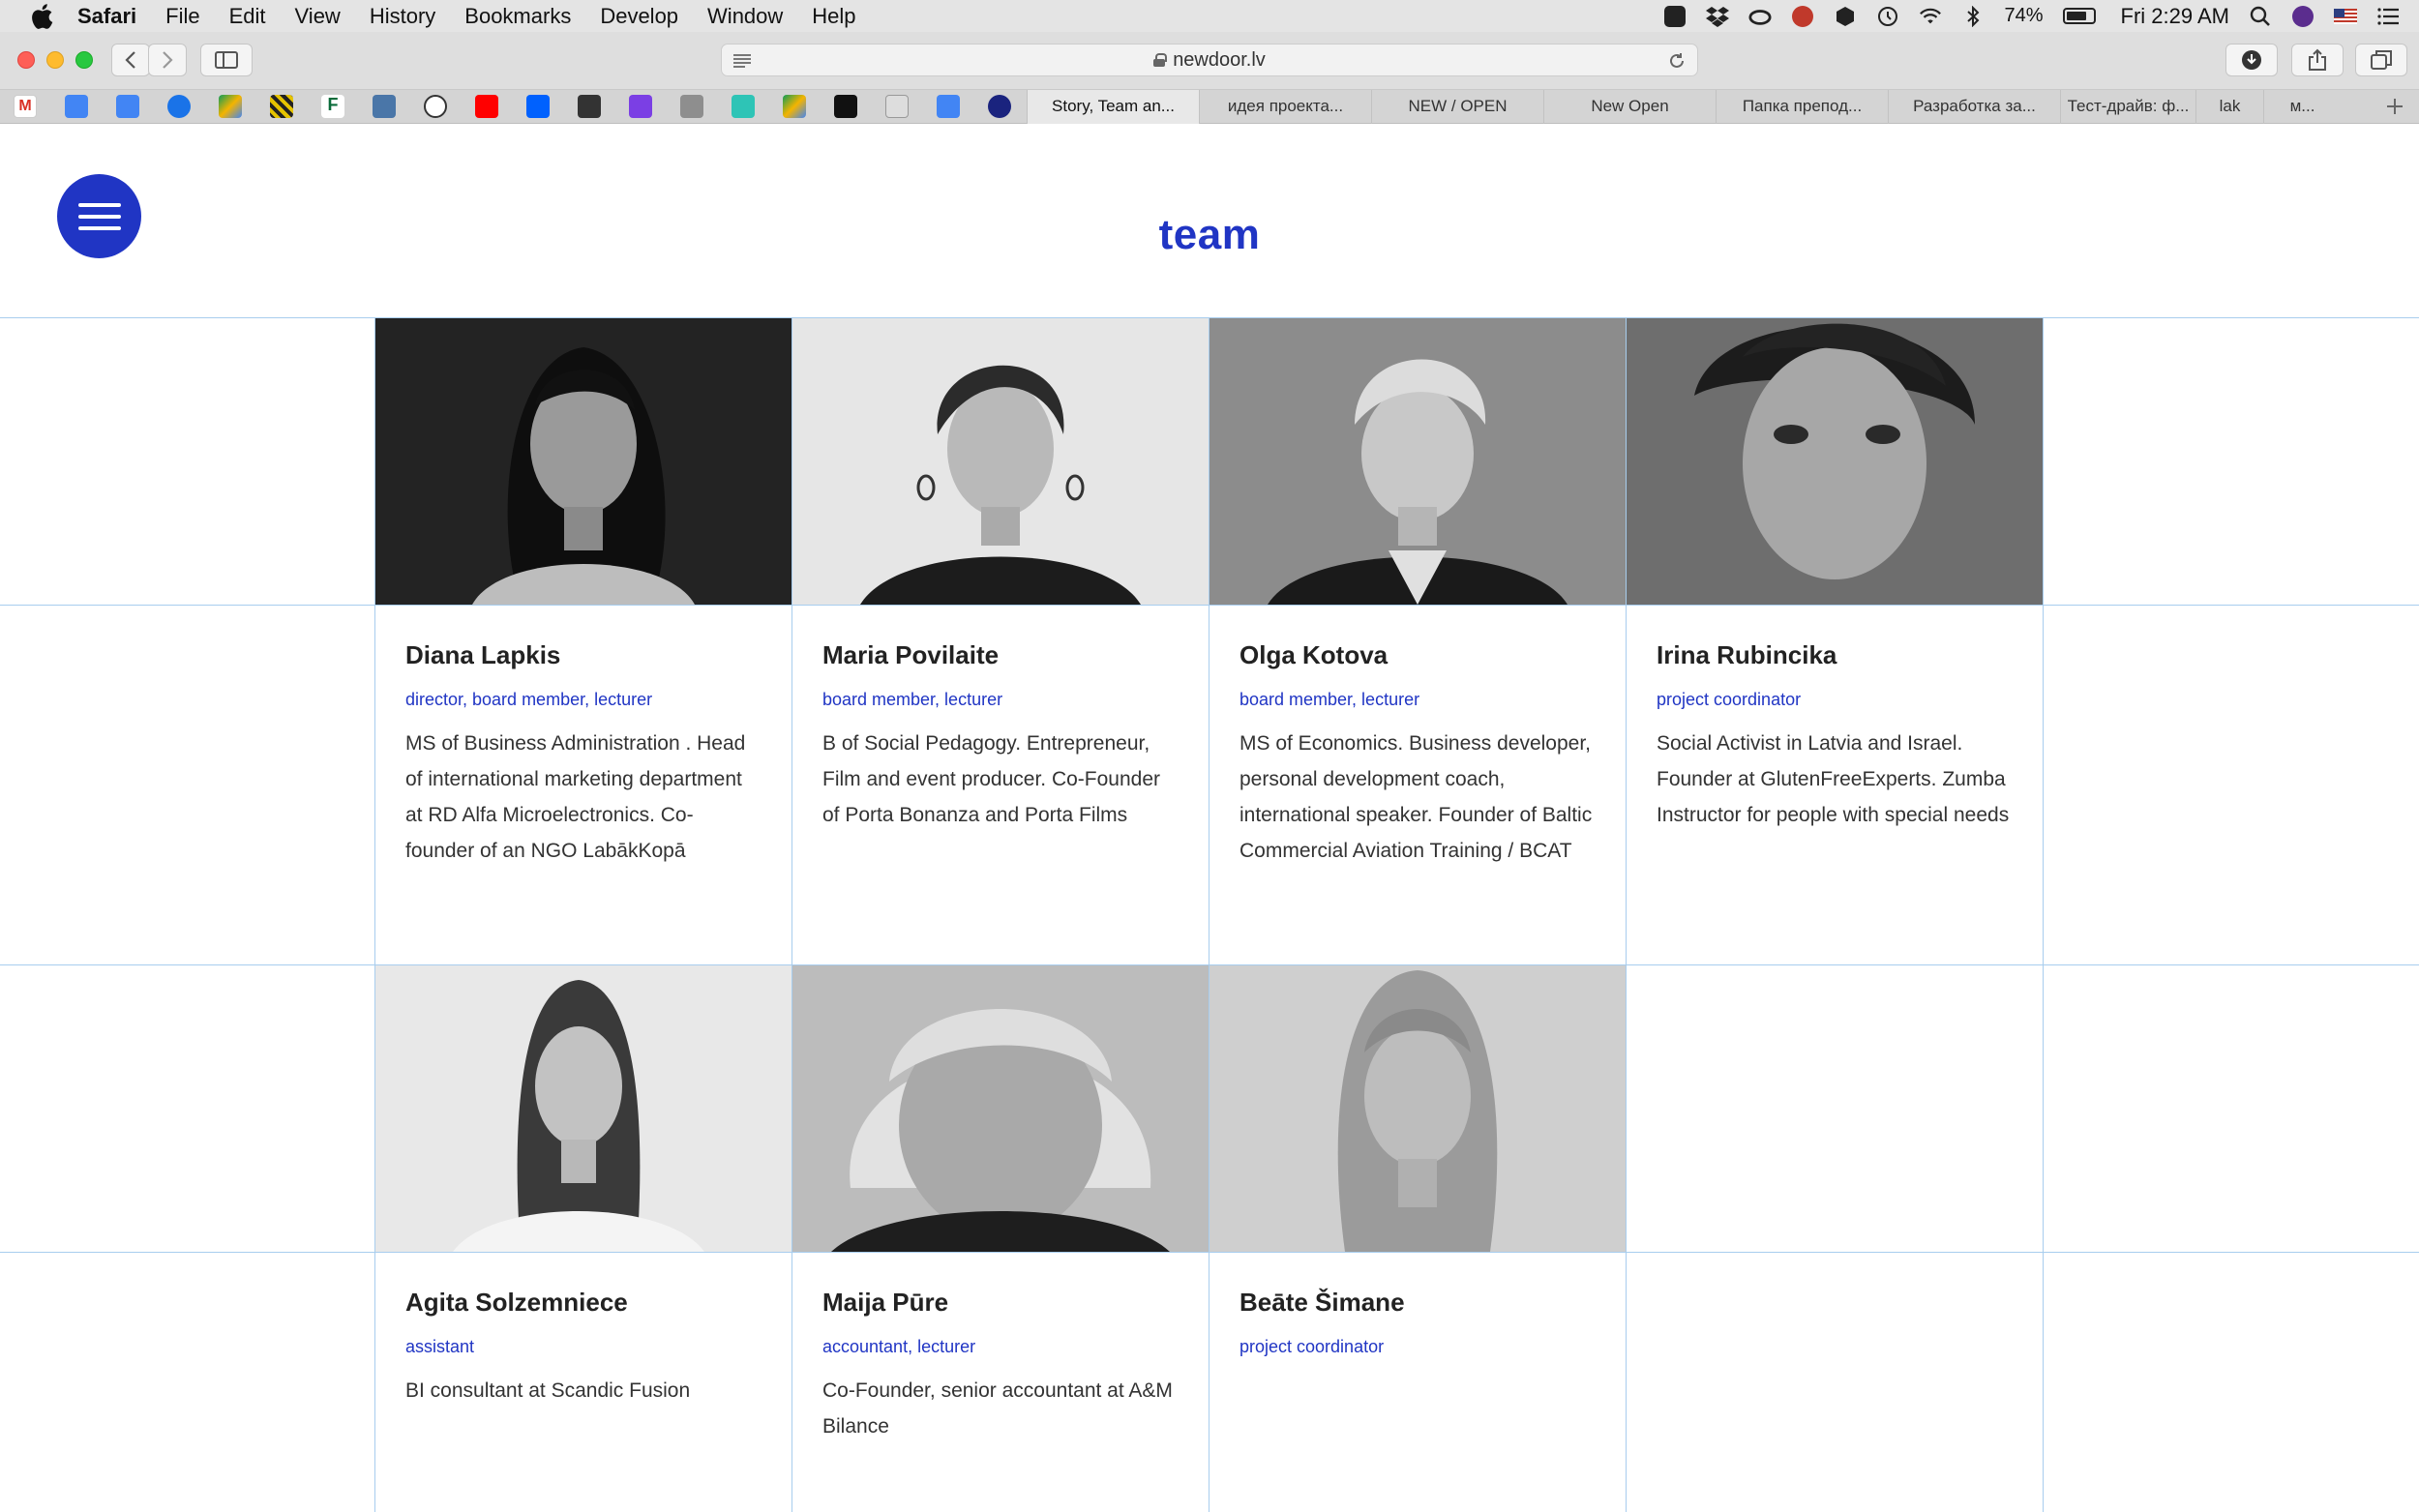 The width and height of the screenshot is (2419, 1512). I want to click on address-bar: newdoor.lv, so click(1209, 60).